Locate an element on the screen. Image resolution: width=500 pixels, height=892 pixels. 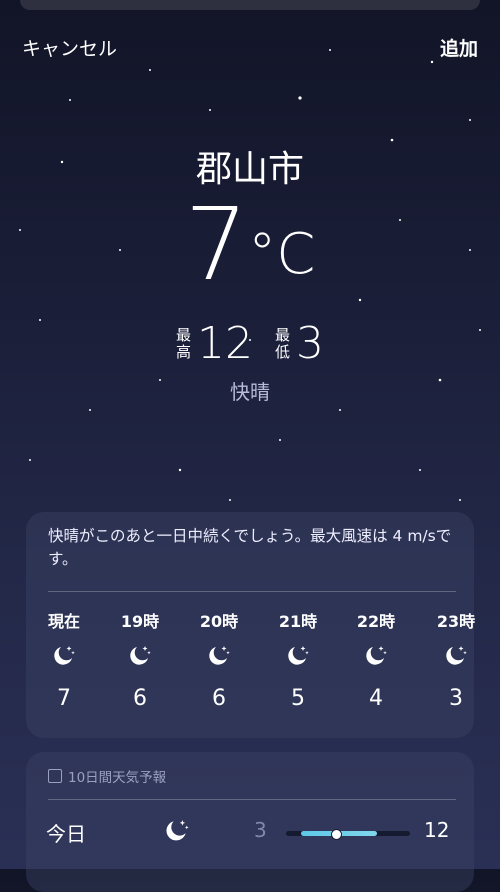
condition-text: 快晴 is located at coordinates (250, 392).